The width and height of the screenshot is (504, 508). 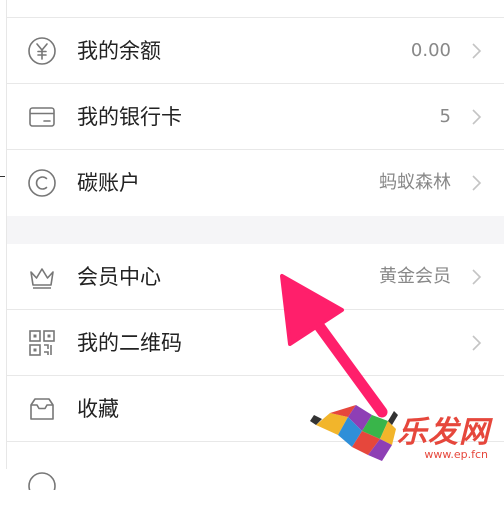 I want to click on menu-item-label: 我的二维码, so click(x=129, y=343).